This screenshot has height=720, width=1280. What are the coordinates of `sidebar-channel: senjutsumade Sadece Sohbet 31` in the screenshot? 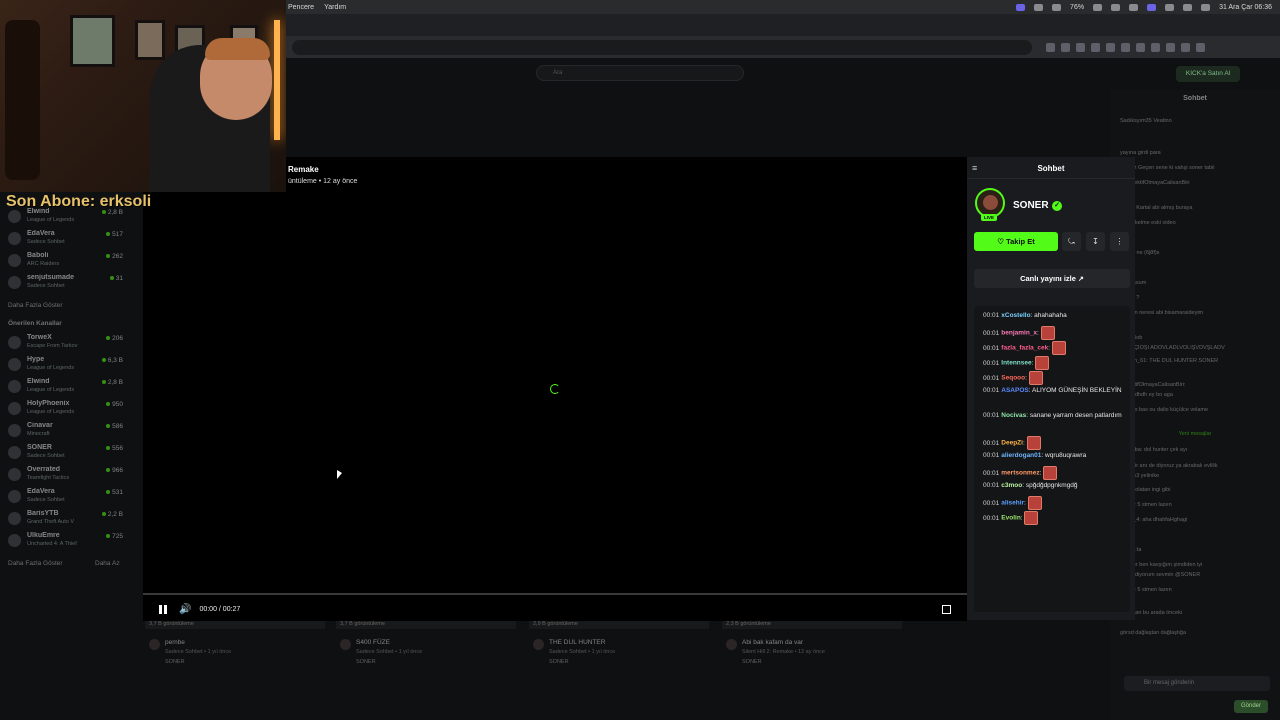 It's located at (65, 283).